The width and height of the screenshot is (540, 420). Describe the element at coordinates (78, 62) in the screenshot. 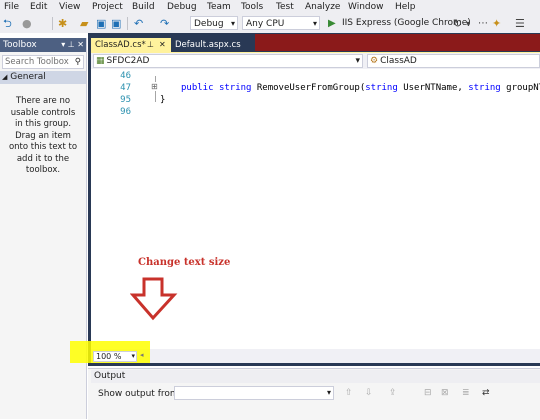

I see `search-icon: ⚲` at that location.